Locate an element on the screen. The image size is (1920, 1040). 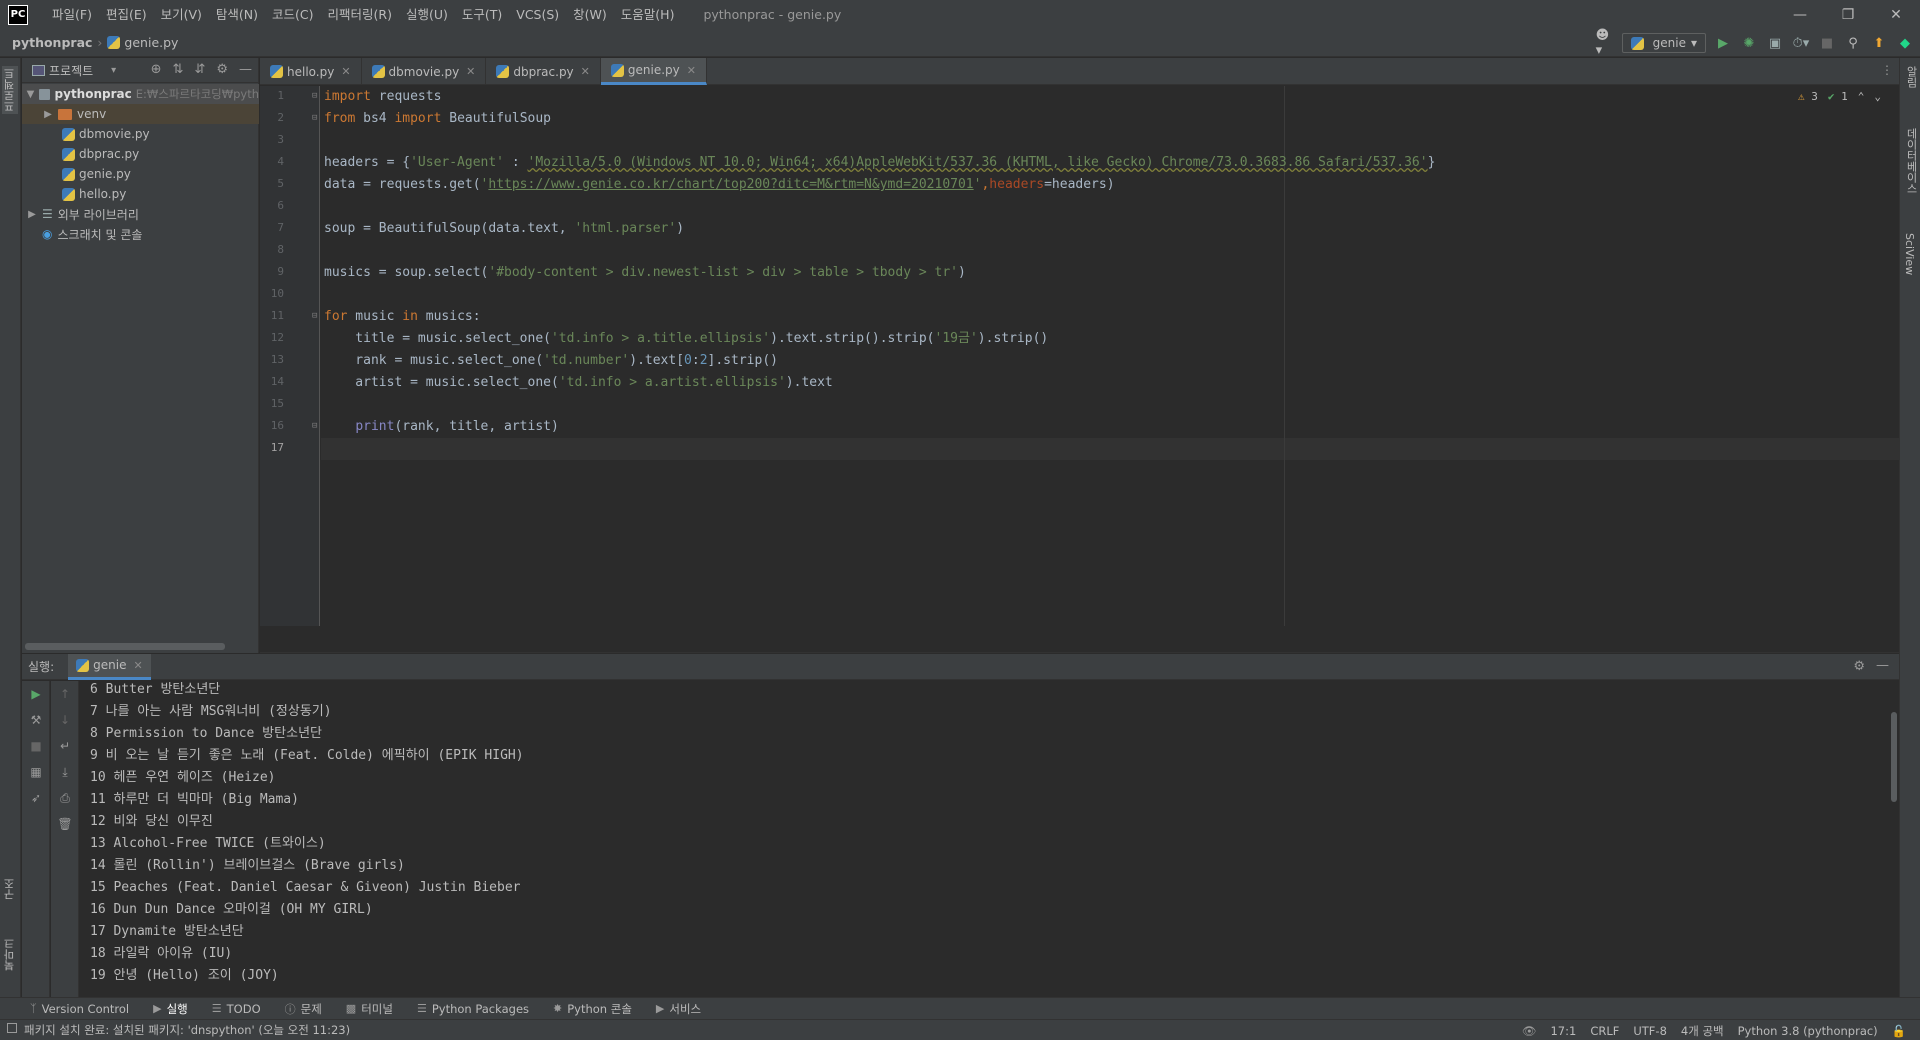
tab-dbmovie: dbmovie.py ✕ is located at coordinates (424, 71).